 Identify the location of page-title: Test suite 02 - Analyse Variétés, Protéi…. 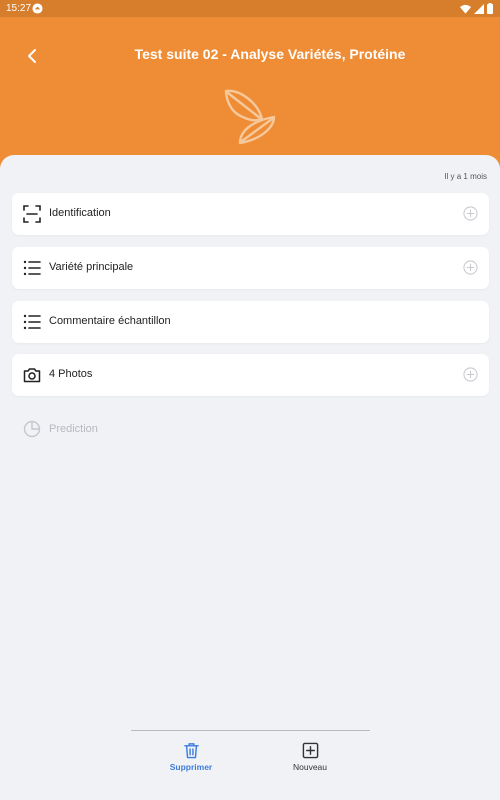
(270, 54).